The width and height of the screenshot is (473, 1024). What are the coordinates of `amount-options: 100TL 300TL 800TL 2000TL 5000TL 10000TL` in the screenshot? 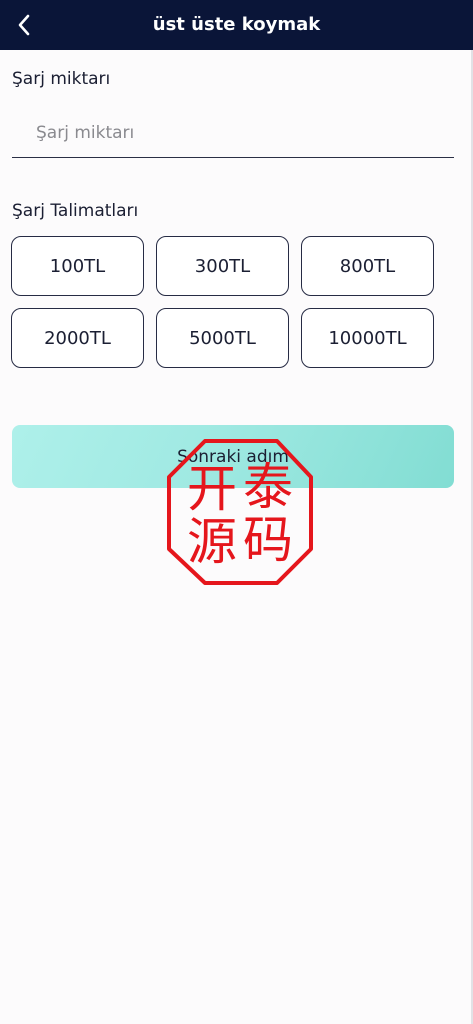 It's located at (223, 302).